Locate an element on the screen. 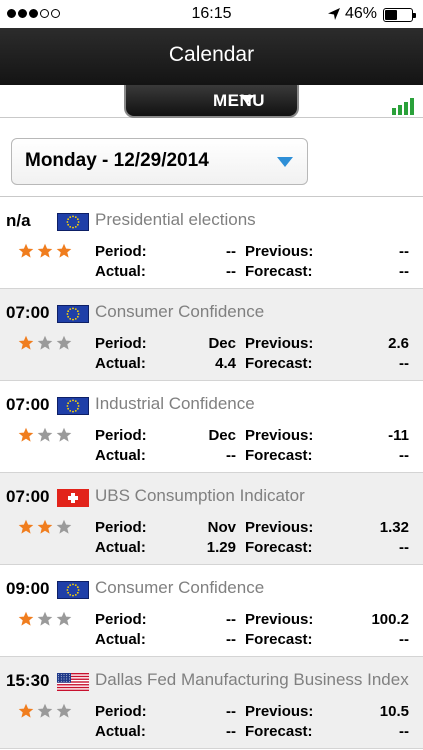  previous-value: 1.32 is located at coordinates (394, 527).